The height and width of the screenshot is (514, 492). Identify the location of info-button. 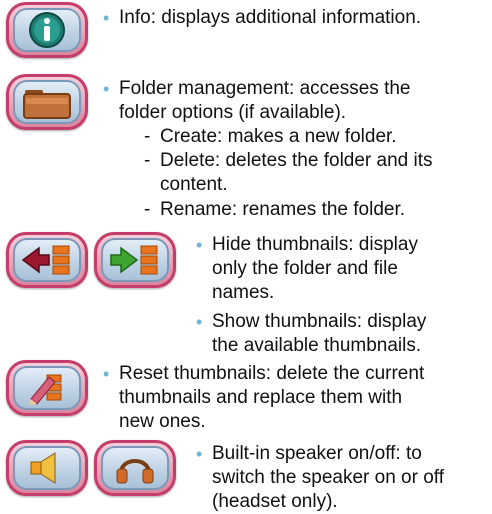
(47, 30).